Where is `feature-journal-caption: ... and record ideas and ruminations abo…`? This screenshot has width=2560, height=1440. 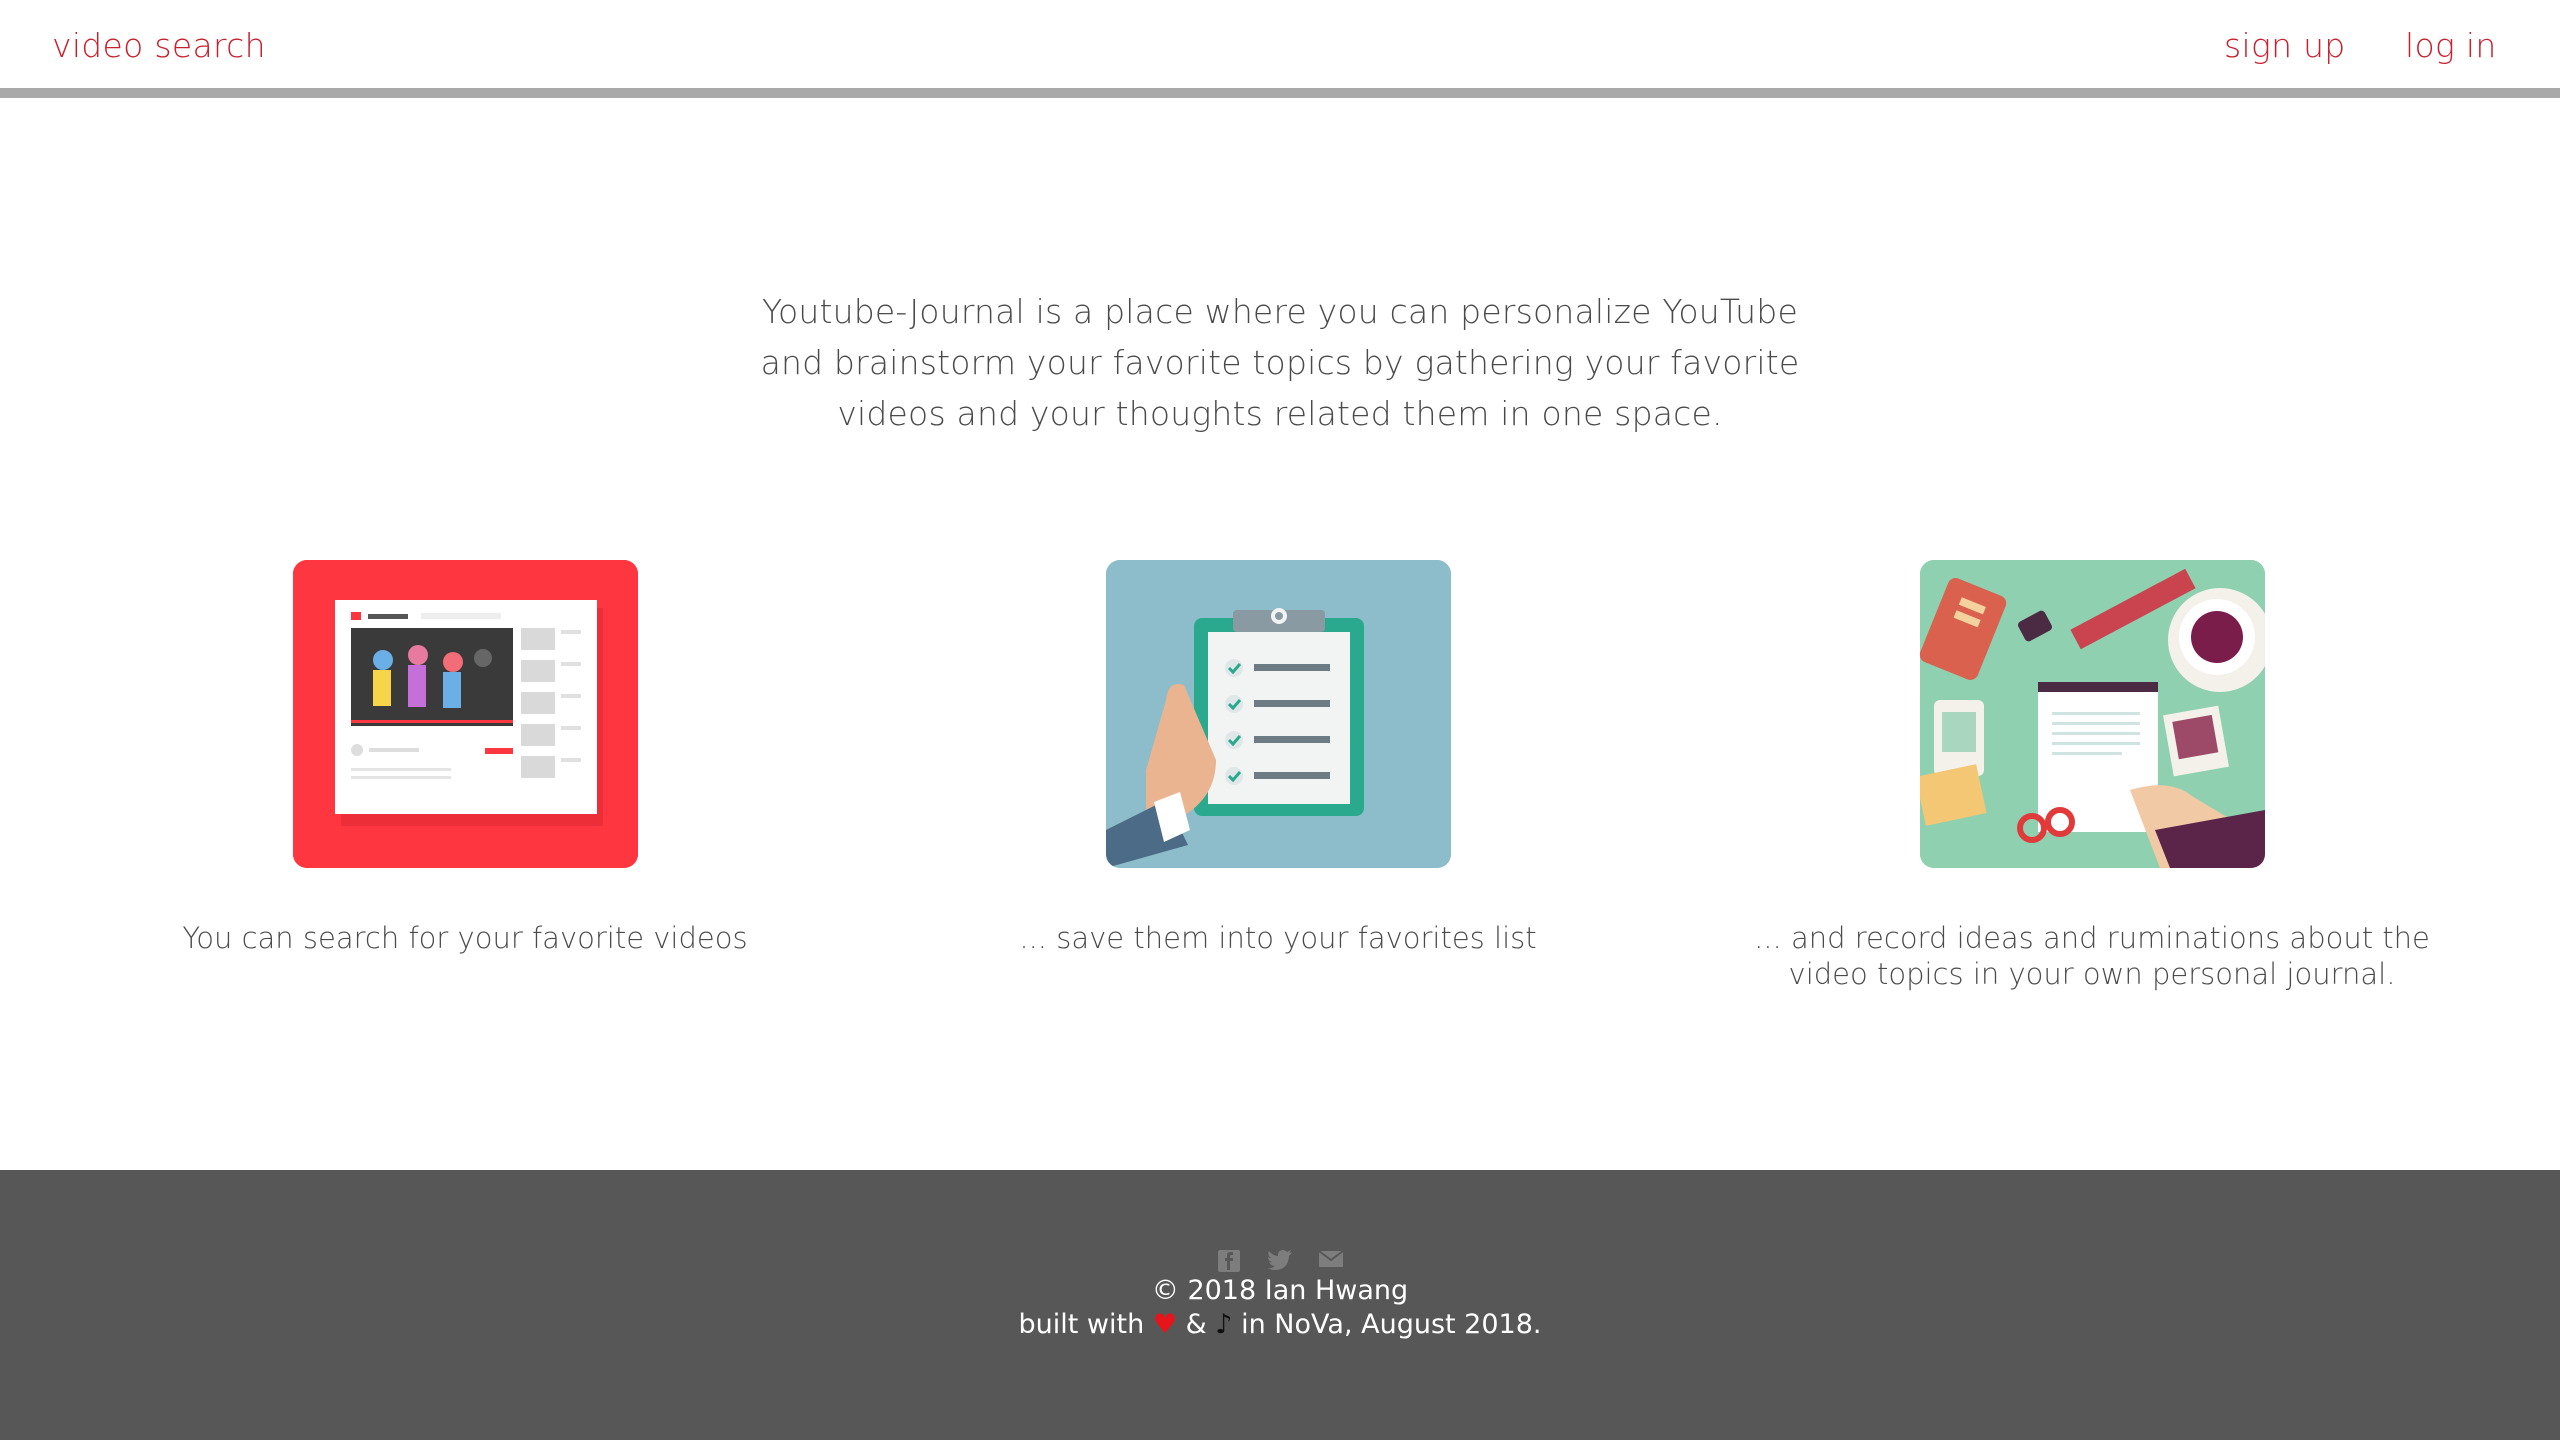
feature-journal-caption: ... and record ideas and ruminations abo… is located at coordinates (2092, 956).